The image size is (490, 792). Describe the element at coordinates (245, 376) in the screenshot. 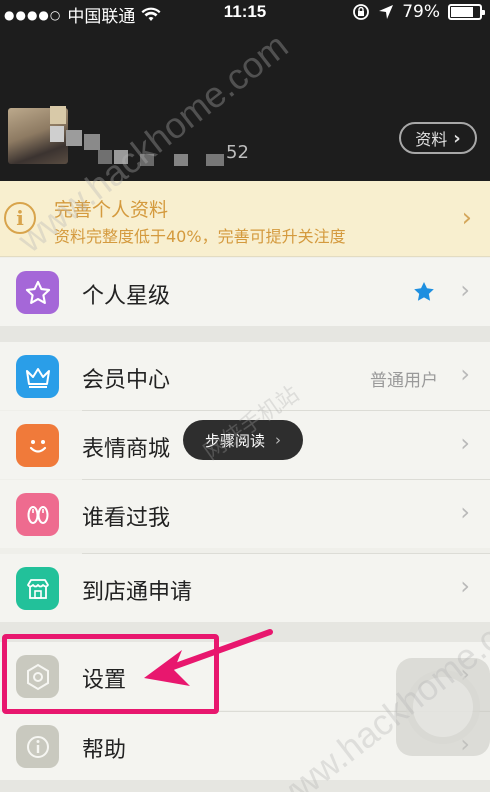

I see `menu-item-vip-center: 会员中心 普通用户 ›` at that location.